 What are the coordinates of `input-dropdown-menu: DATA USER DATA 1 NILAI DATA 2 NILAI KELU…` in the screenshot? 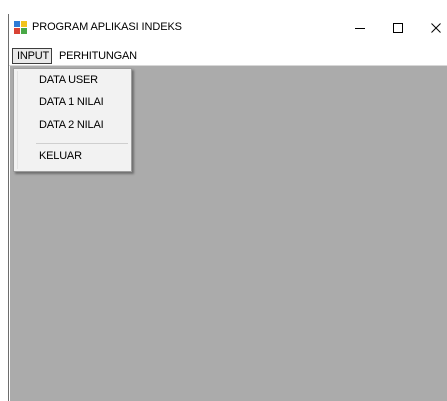 It's located at (72, 120).